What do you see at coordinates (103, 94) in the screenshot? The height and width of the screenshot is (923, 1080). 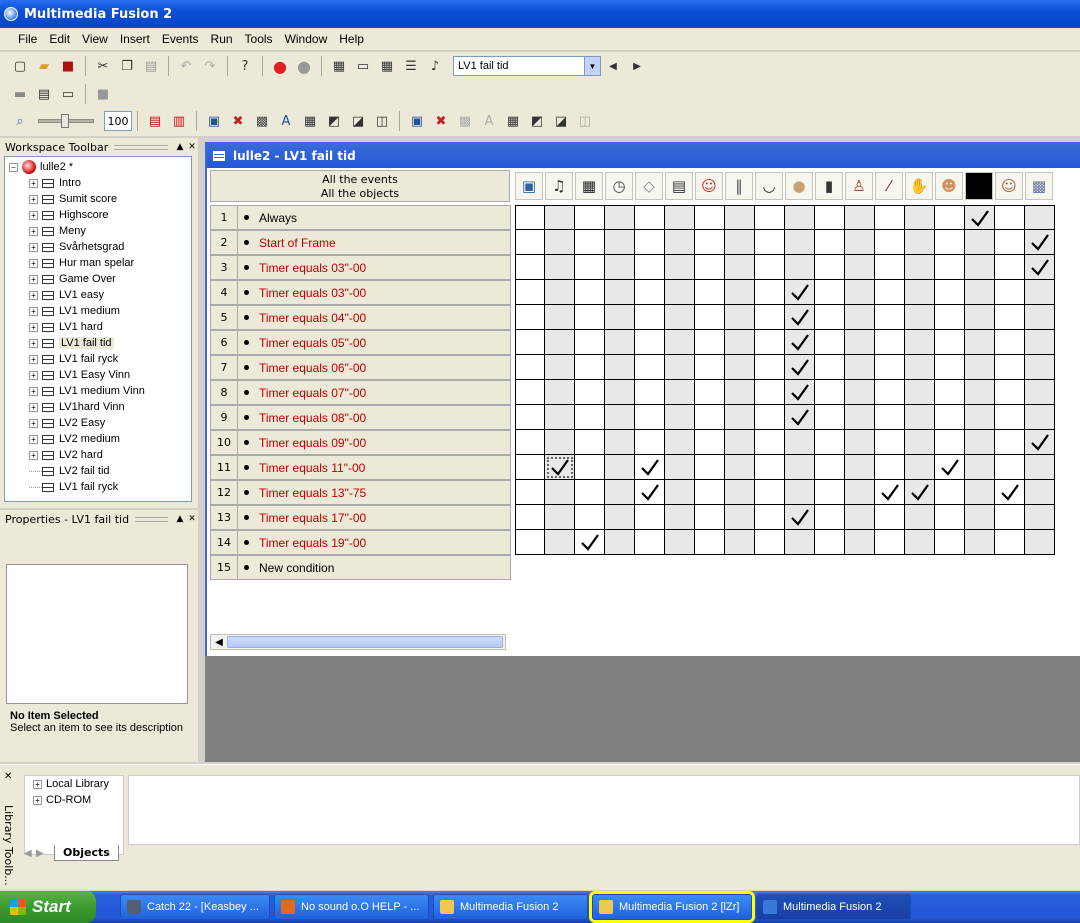 I see `stop-run-icon: ■` at bounding box center [103, 94].